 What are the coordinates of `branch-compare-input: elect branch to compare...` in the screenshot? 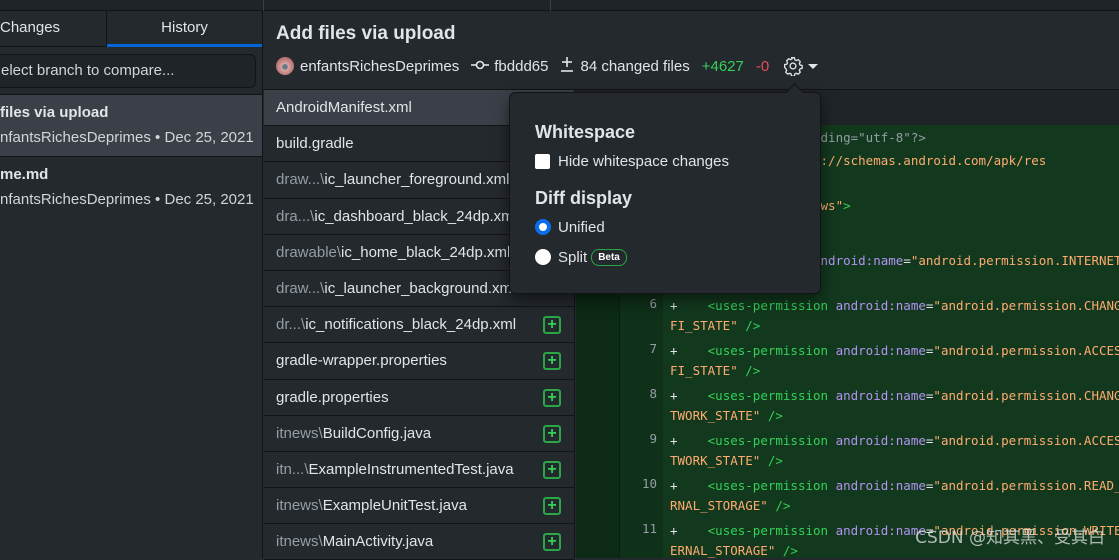 It's located at (128, 71).